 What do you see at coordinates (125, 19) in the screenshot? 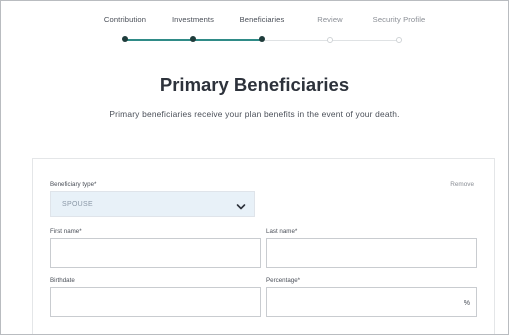
I see `step-label-contribution: Contribution` at bounding box center [125, 19].